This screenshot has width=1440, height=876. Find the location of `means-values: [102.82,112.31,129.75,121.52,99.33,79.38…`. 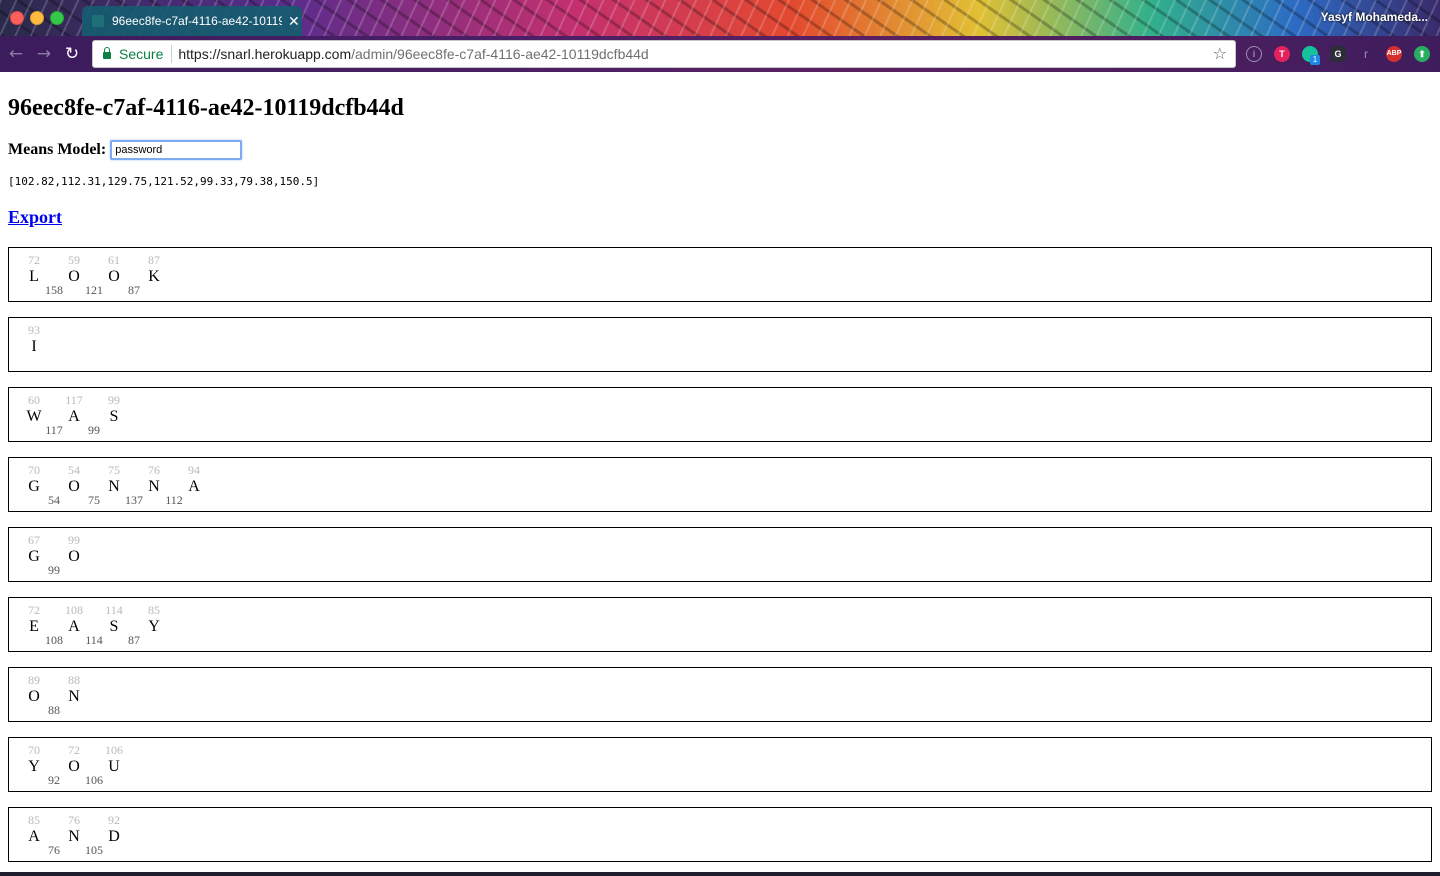

means-values: [102.82,112.31,129.75,121.52,99.33,79.38… is located at coordinates (164, 181).